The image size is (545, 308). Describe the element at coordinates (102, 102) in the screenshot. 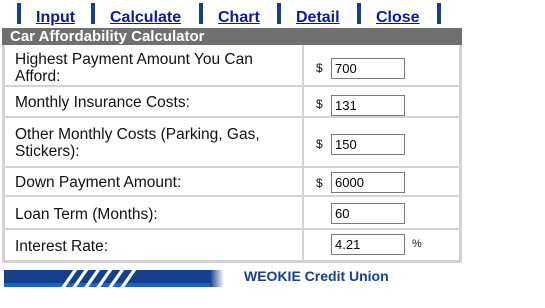

I see `insurance-label: Monthly Insurance Costs:` at that location.